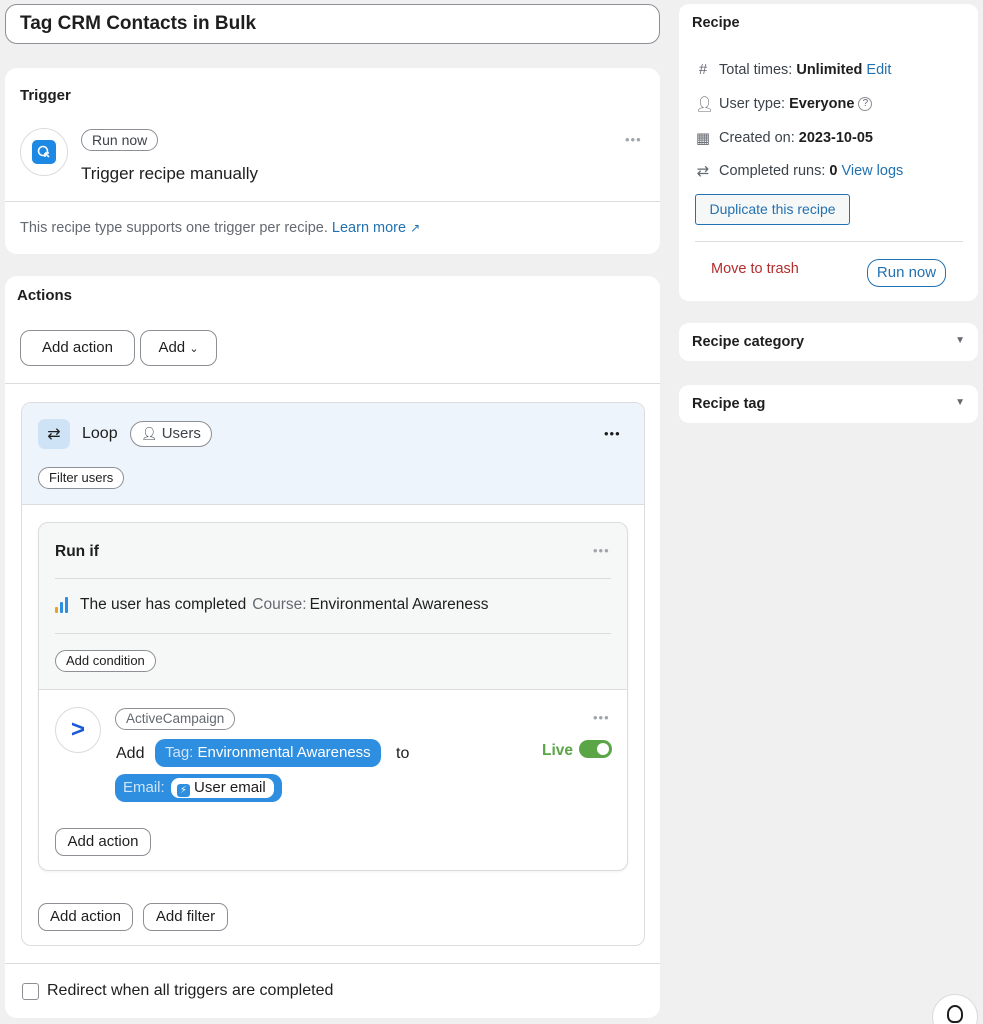 Image resolution: width=983 pixels, height=1024 pixels. Describe the element at coordinates (332, 963) in the screenshot. I see `redirect-divider` at that location.